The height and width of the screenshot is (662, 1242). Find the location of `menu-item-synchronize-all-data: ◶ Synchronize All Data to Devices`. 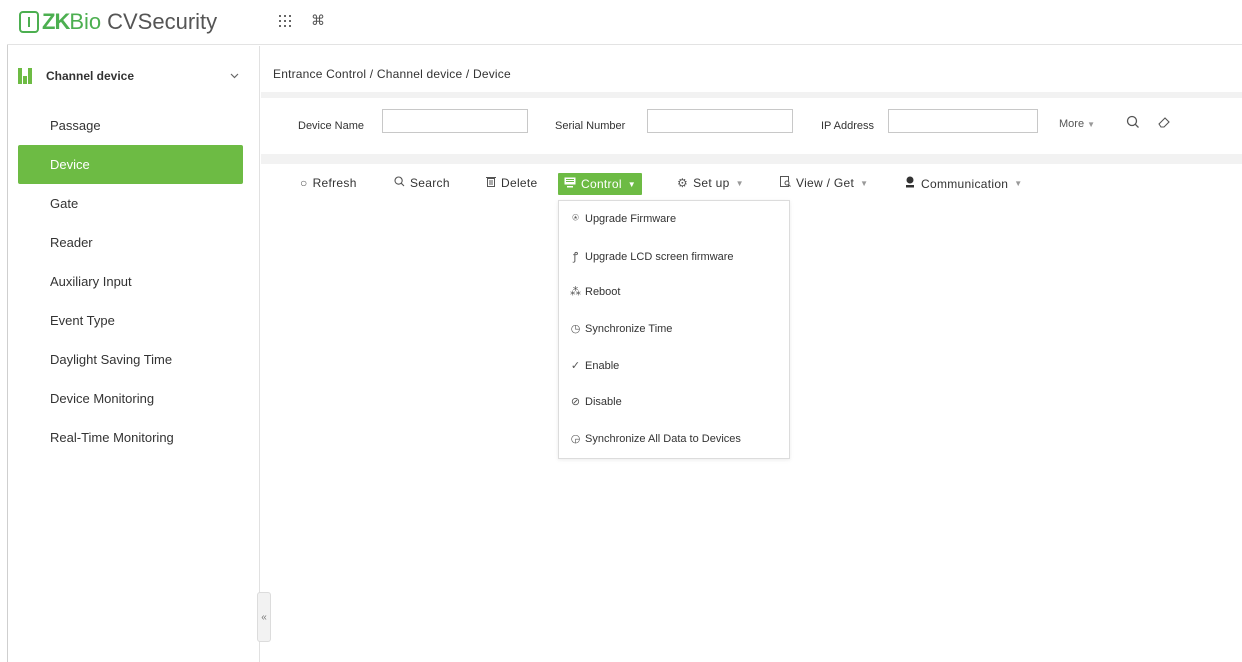

menu-item-synchronize-all-data: ◶ Synchronize All Data to Devices is located at coordinates (655, 439).